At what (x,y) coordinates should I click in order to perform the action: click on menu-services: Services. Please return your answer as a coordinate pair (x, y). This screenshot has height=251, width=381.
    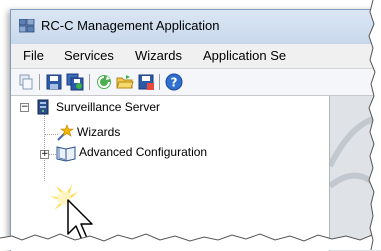
    Looking at the image, I should click on (89, 55).